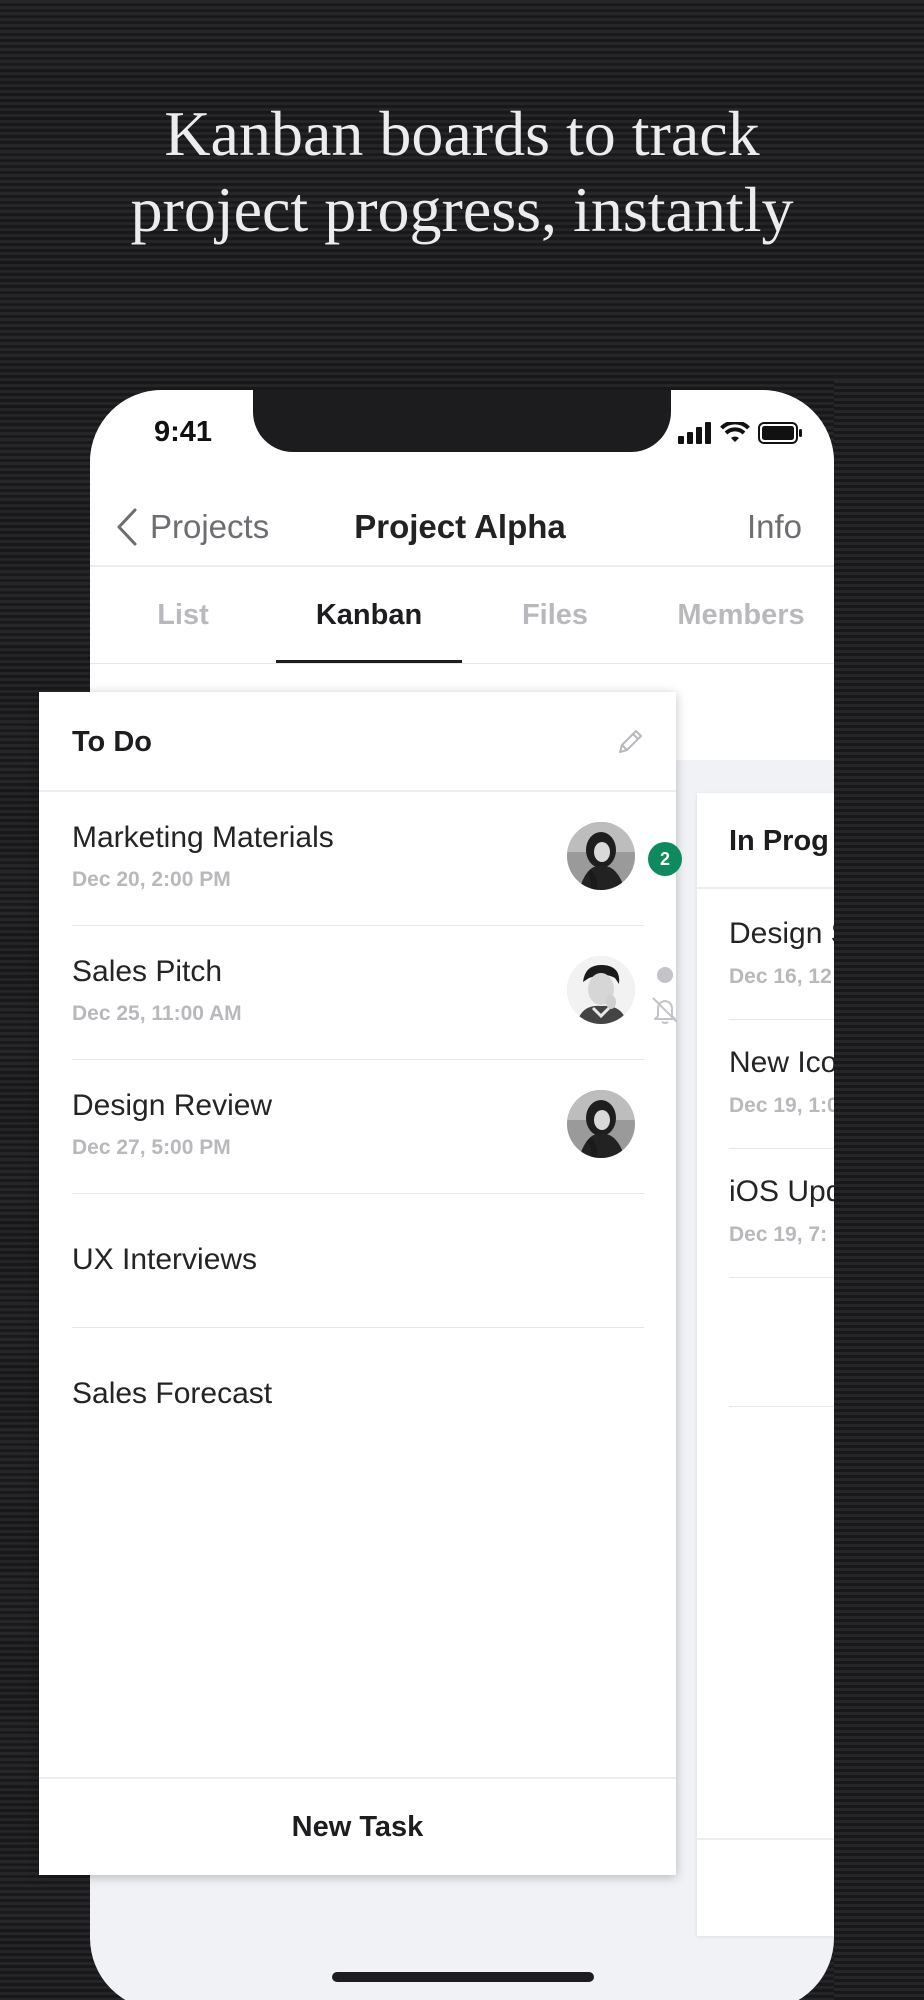 The image size is (924, 2000). What do you see at coordinates (151, 879) in the screenshot?
I see `task-date: Dec 20, 2:00 PM` at bounding box center [151, 879].